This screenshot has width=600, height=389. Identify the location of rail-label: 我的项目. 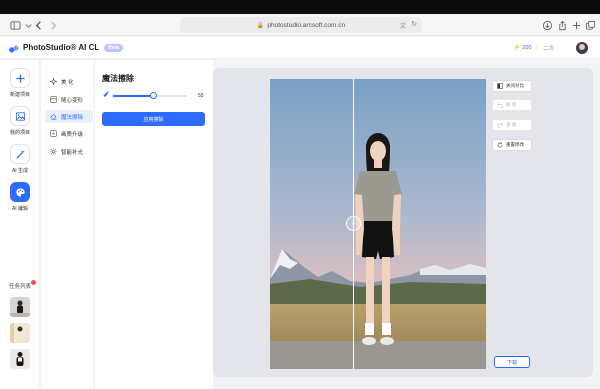
(19, 133).